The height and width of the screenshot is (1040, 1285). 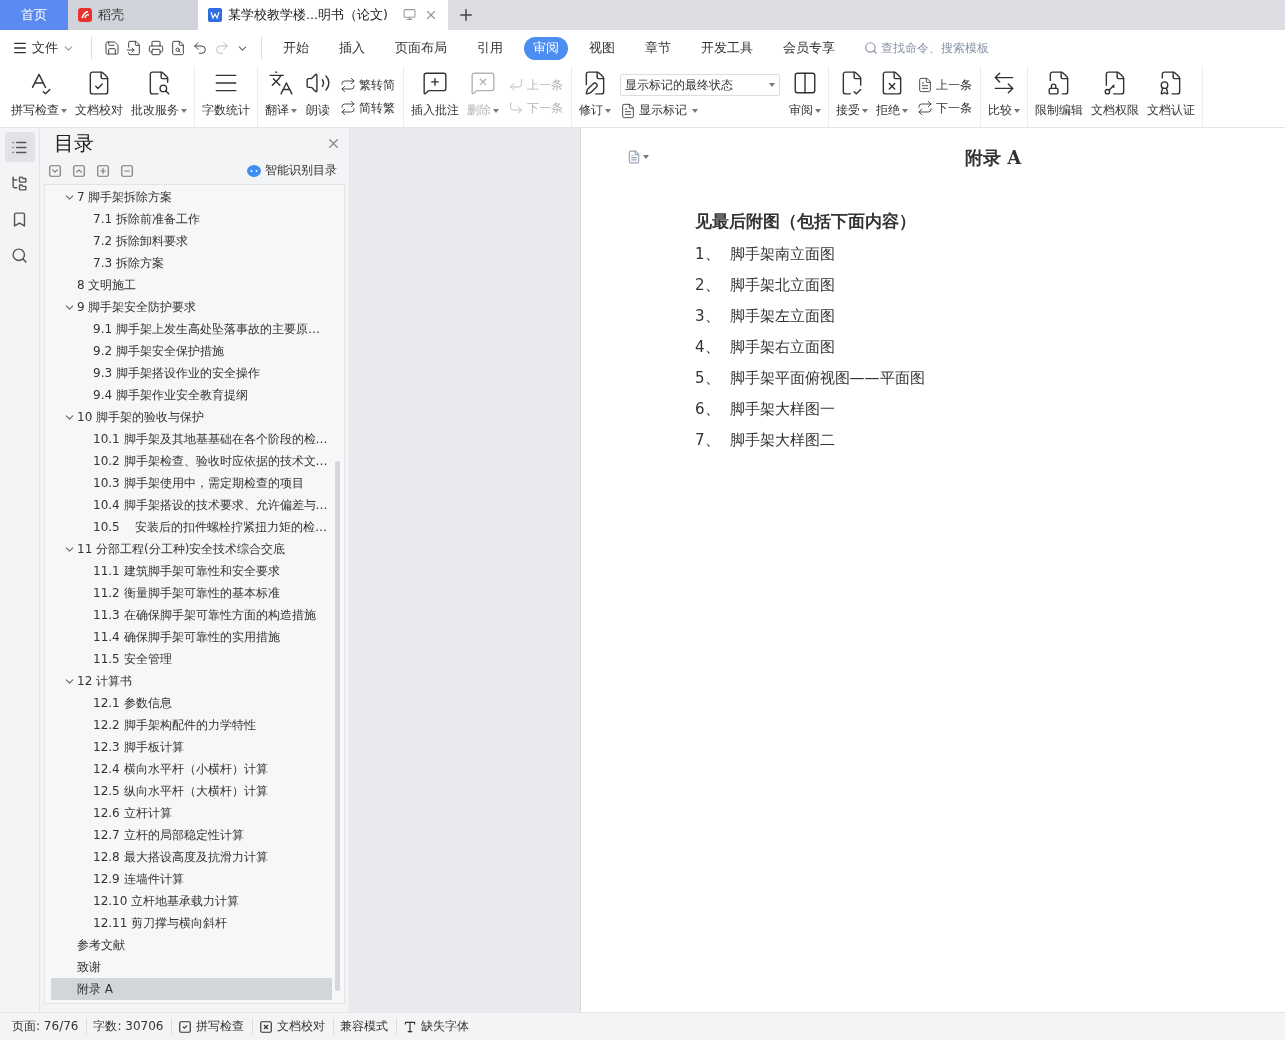 I want to click on export-icon, so click(x=134, y=48).